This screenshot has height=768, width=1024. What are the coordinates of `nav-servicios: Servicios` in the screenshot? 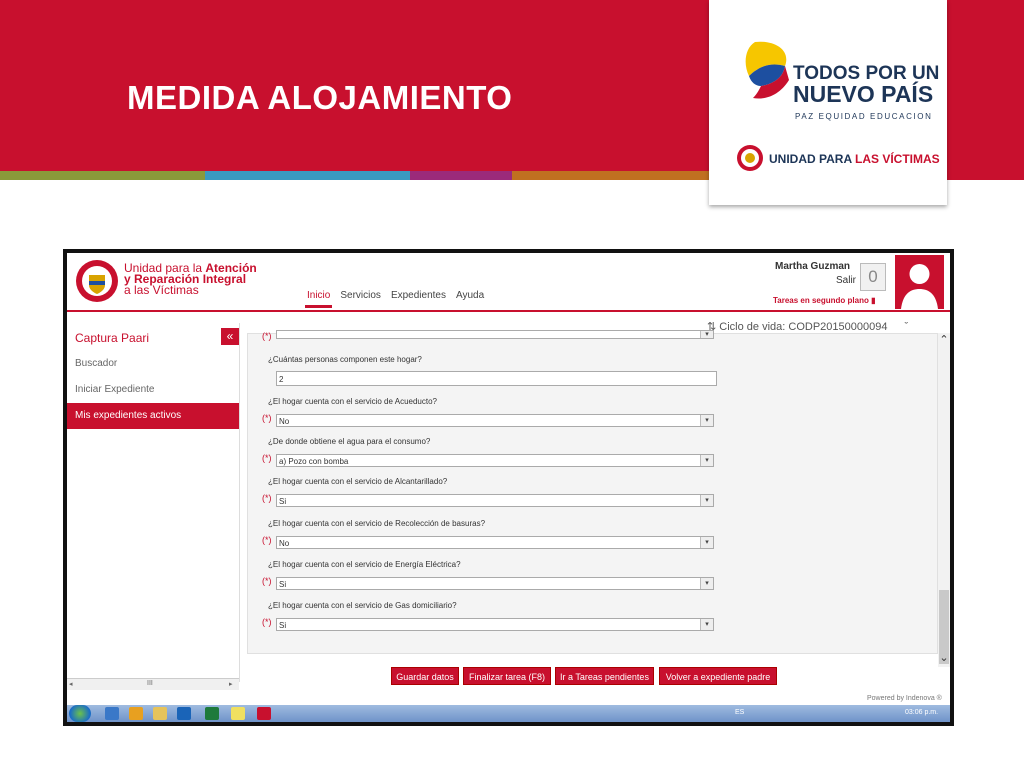 It's located at (360, 299).